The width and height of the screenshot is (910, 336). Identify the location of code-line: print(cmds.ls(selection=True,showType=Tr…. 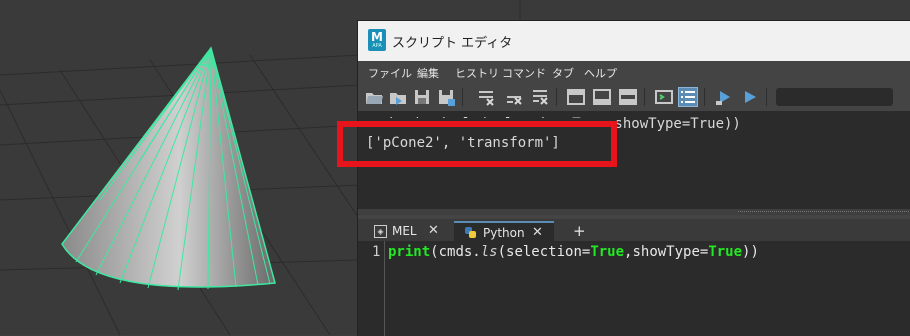
(573, 252).